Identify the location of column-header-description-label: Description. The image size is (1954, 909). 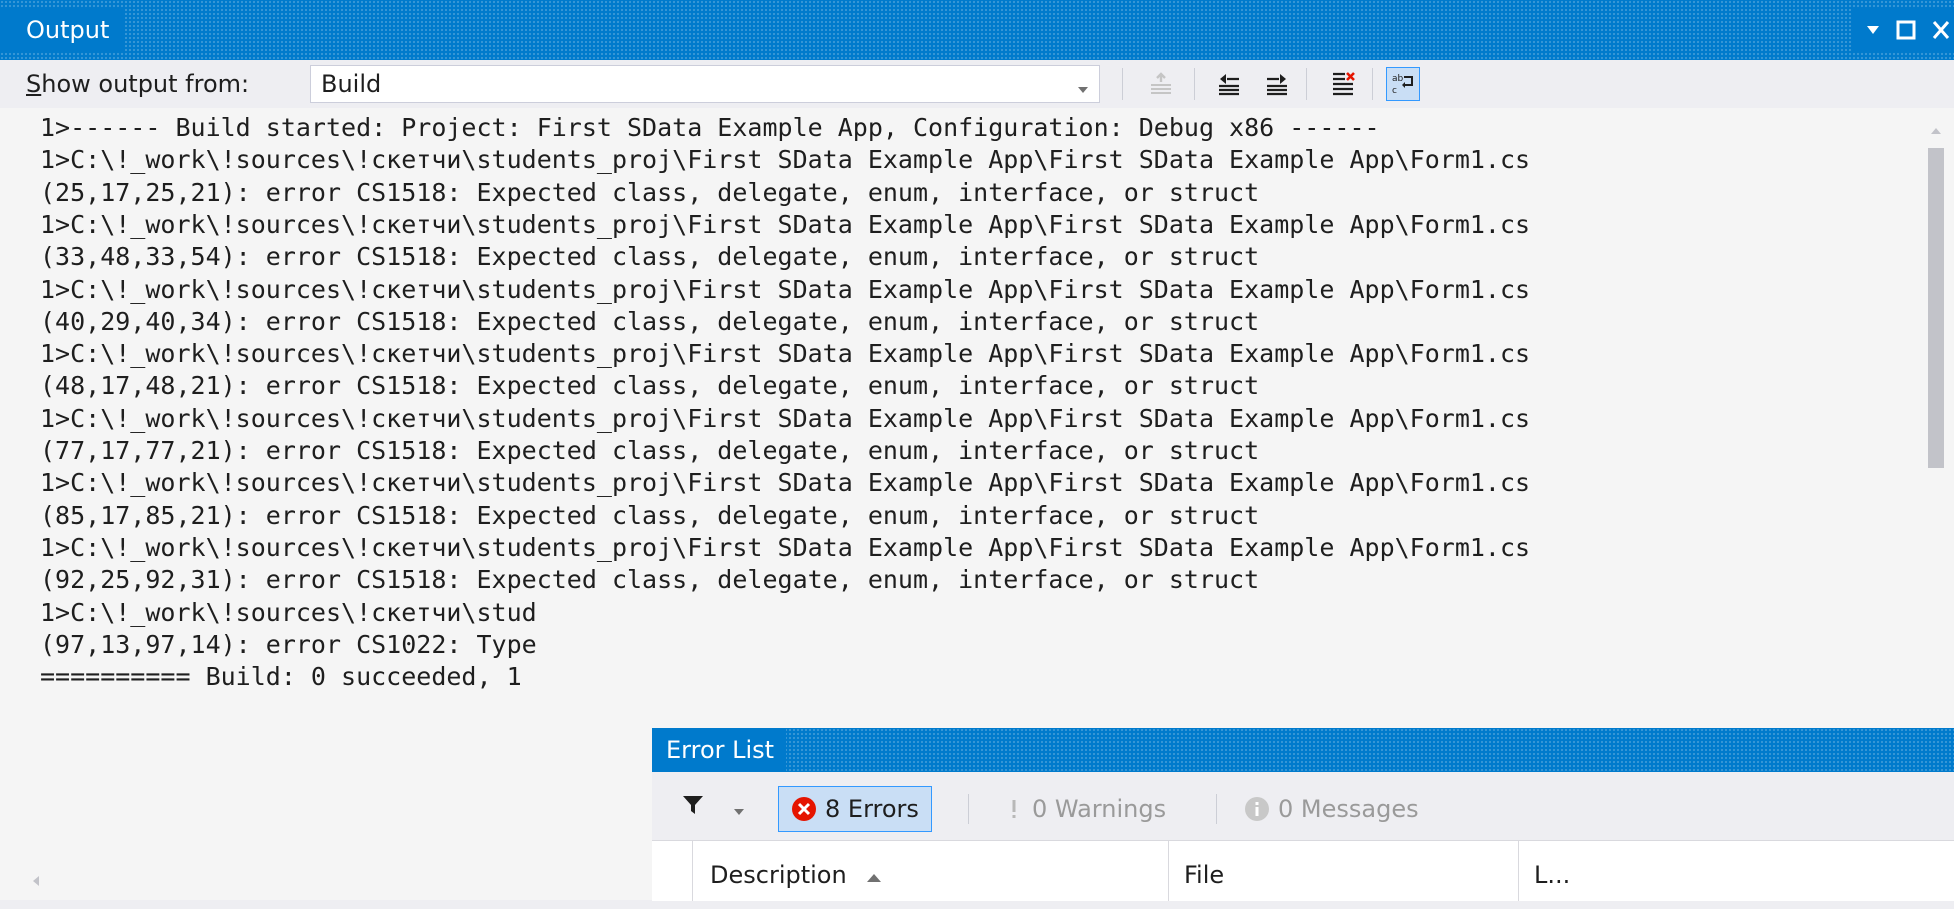
(778, 875).